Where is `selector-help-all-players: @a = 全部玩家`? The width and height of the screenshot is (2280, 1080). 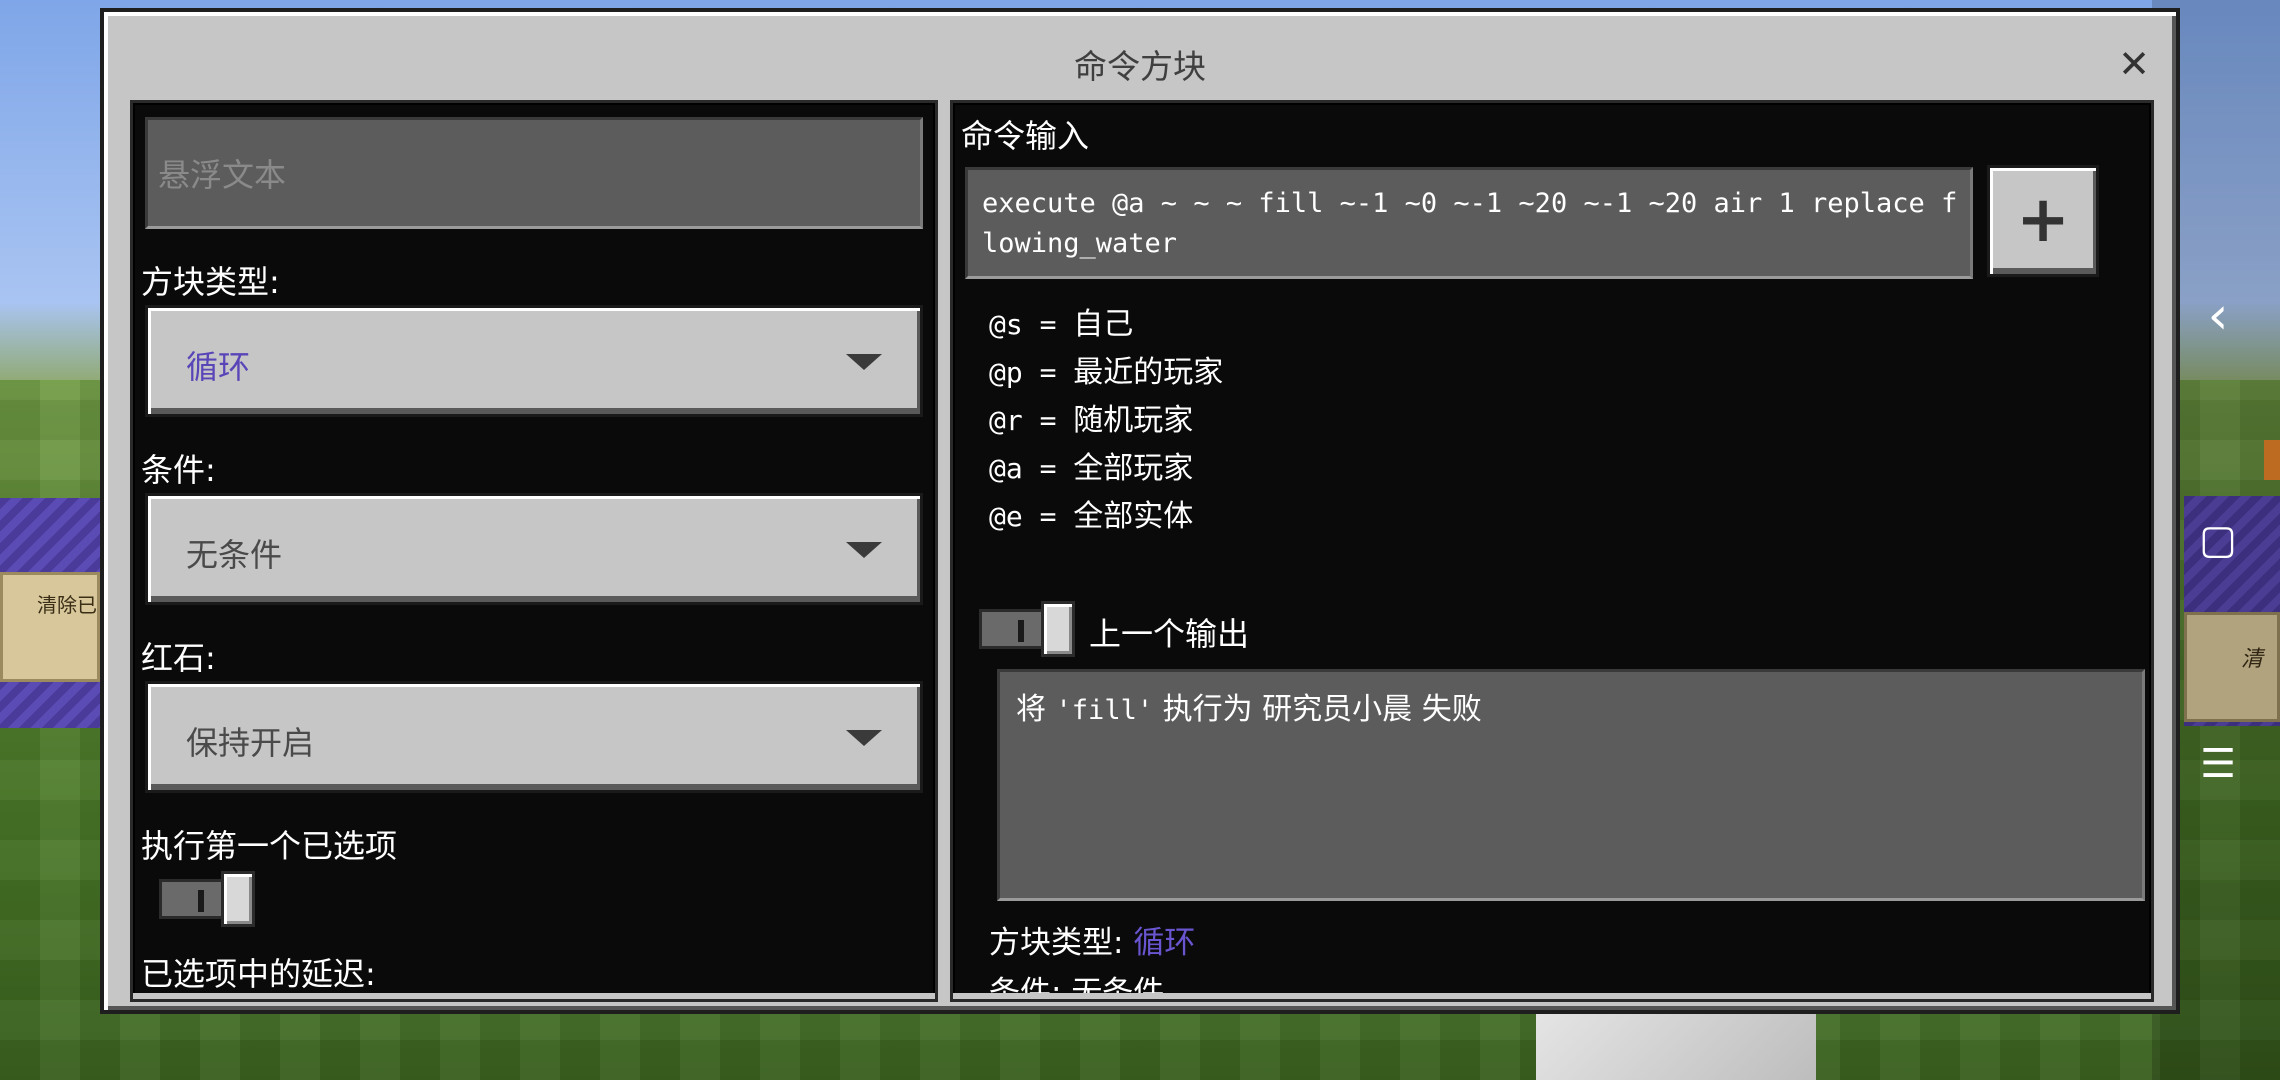
selector-help-all-players: @a = 全部玩家 is located at coordinates (1091, 468).